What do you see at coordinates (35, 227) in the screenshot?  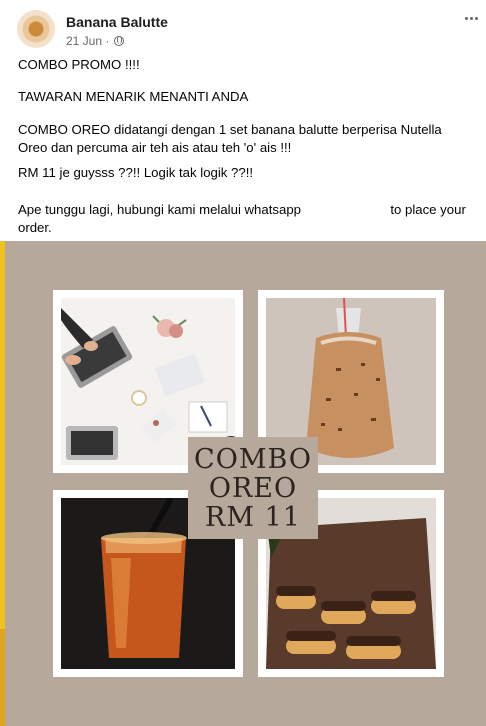 I see `post-line: order.` at bounding box center [35, 227].